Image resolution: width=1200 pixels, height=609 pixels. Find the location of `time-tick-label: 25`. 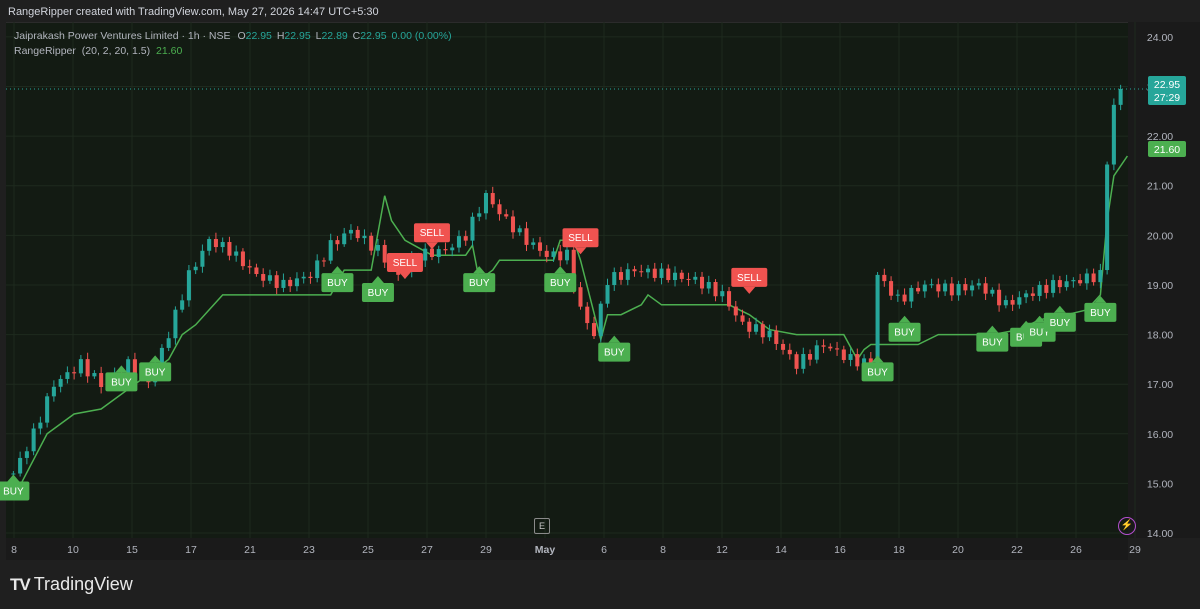

time-tick-label: 25 is located at coordinates (368, 550).